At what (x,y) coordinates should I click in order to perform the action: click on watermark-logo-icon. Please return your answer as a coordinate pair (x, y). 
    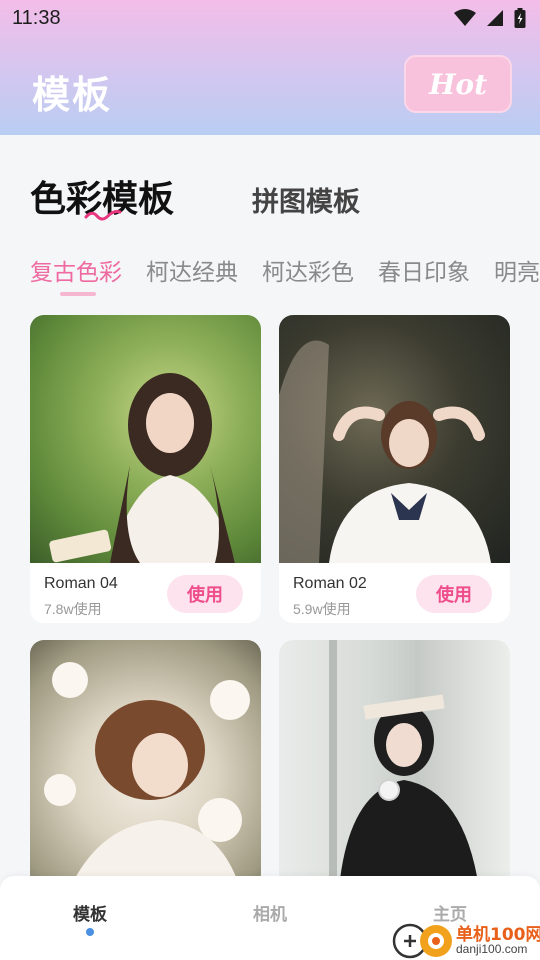
    Looking at the image, I should click on (422, 941).